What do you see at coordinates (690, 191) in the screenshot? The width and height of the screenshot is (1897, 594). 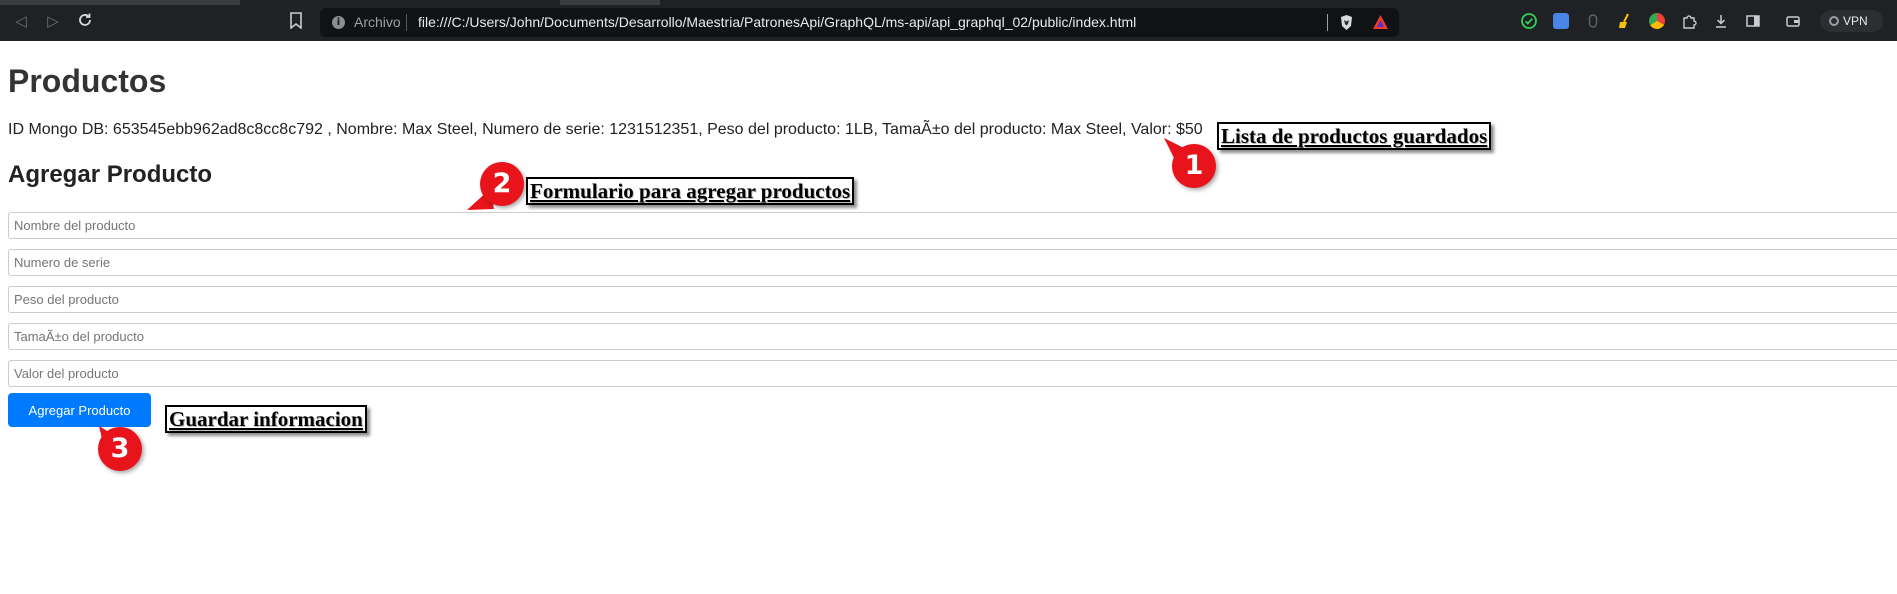 I see `annotation-note-2: Formulario para agregar productos` at bounding box center [690, 191].